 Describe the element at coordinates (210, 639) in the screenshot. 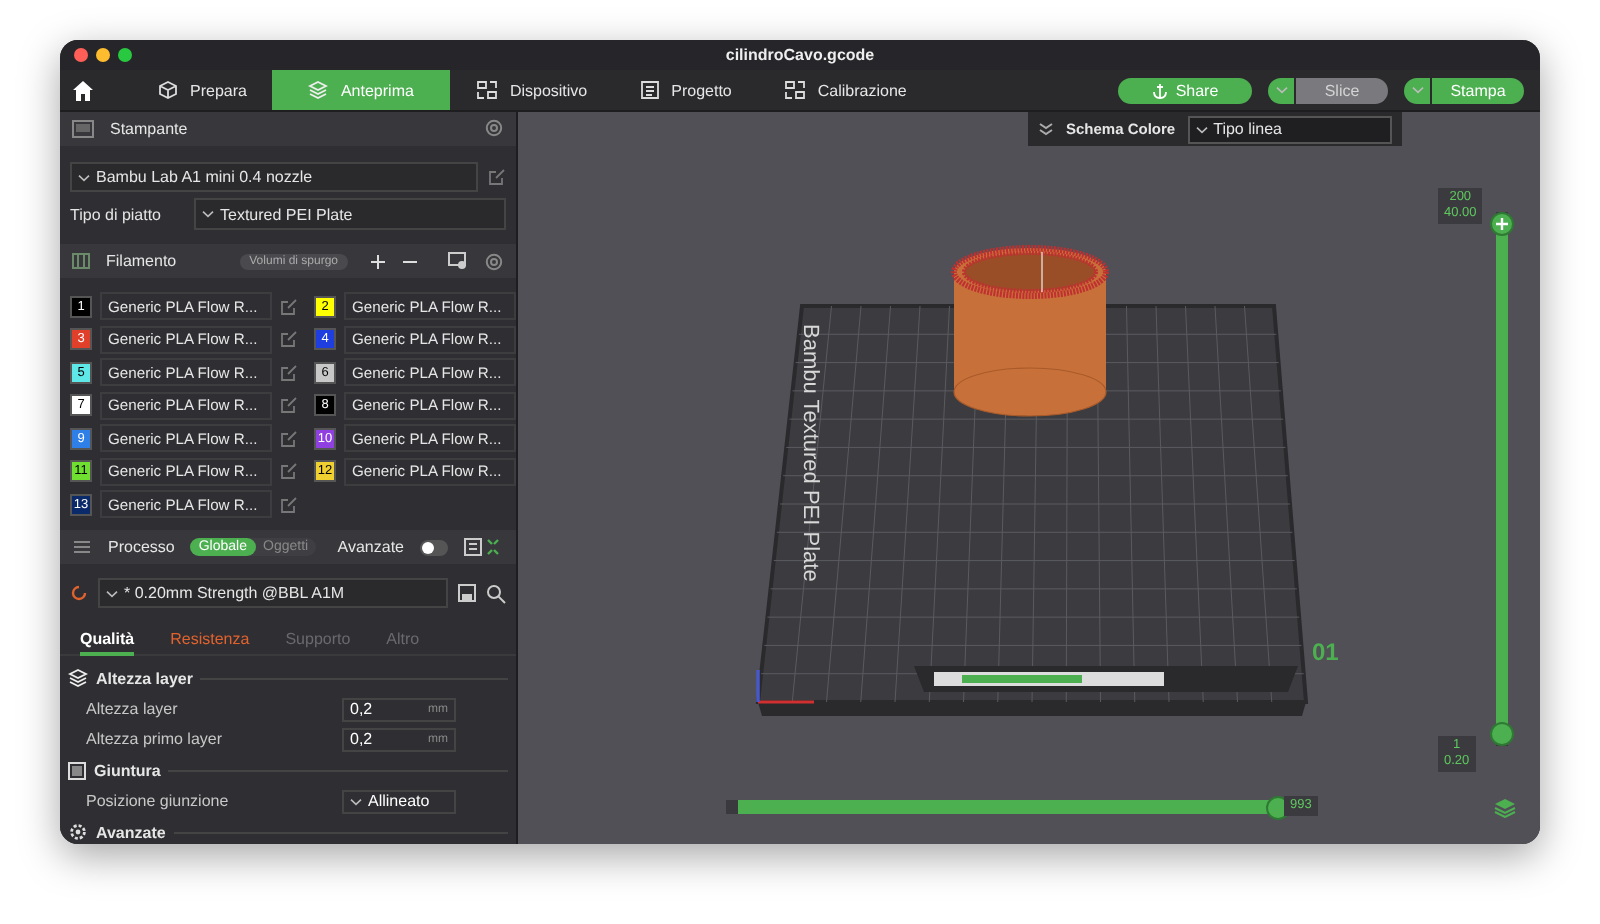

I see `settings-tab: Resistenza` at that location.